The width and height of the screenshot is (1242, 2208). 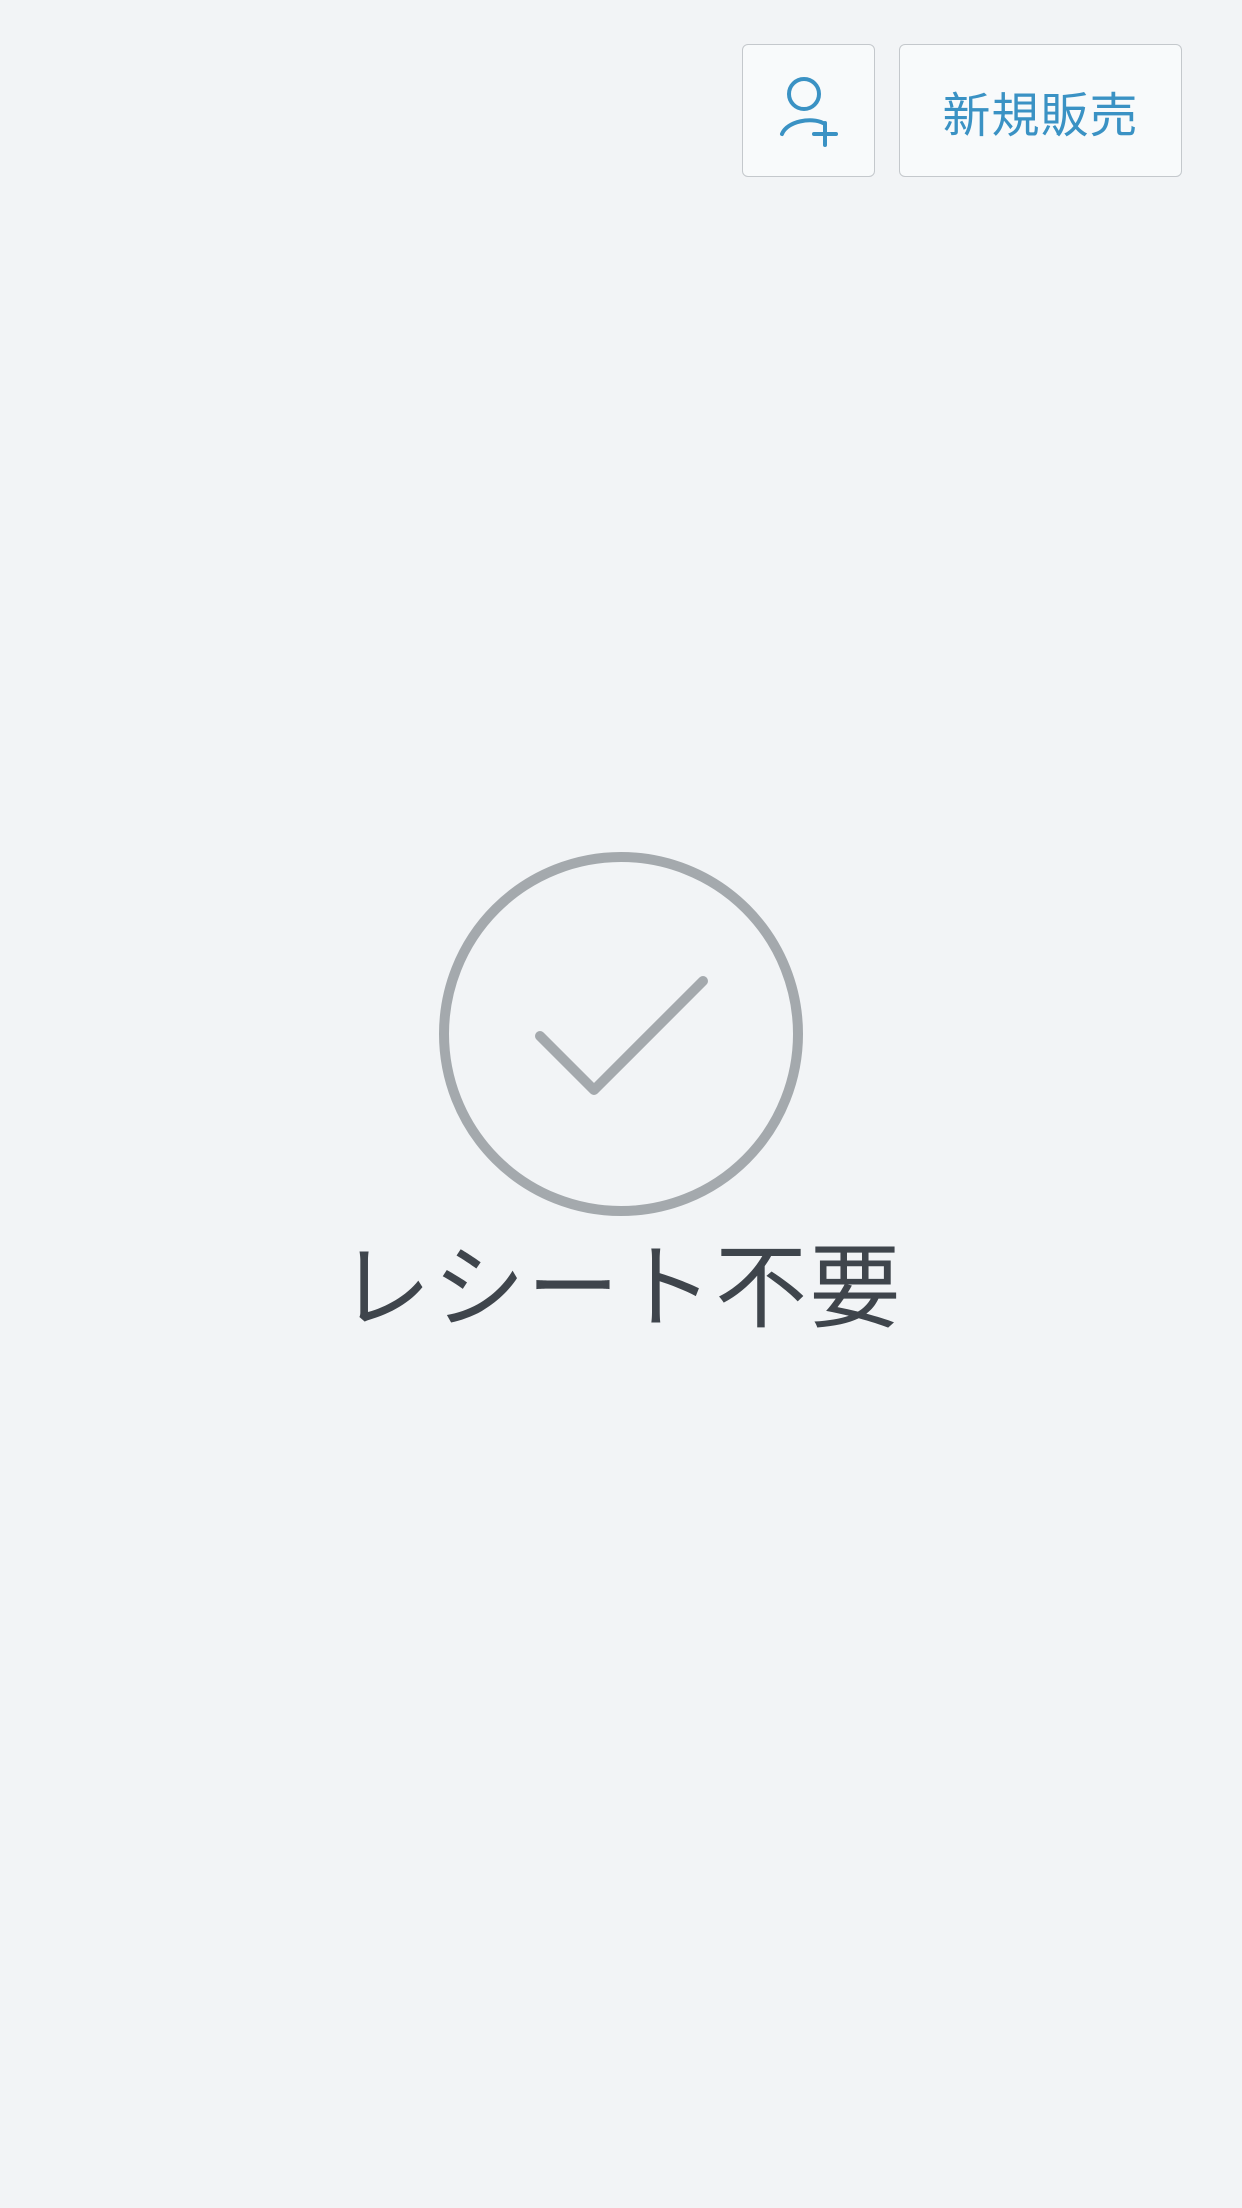 I want to click on check-circle-icon, so click(x=621, y=1034).